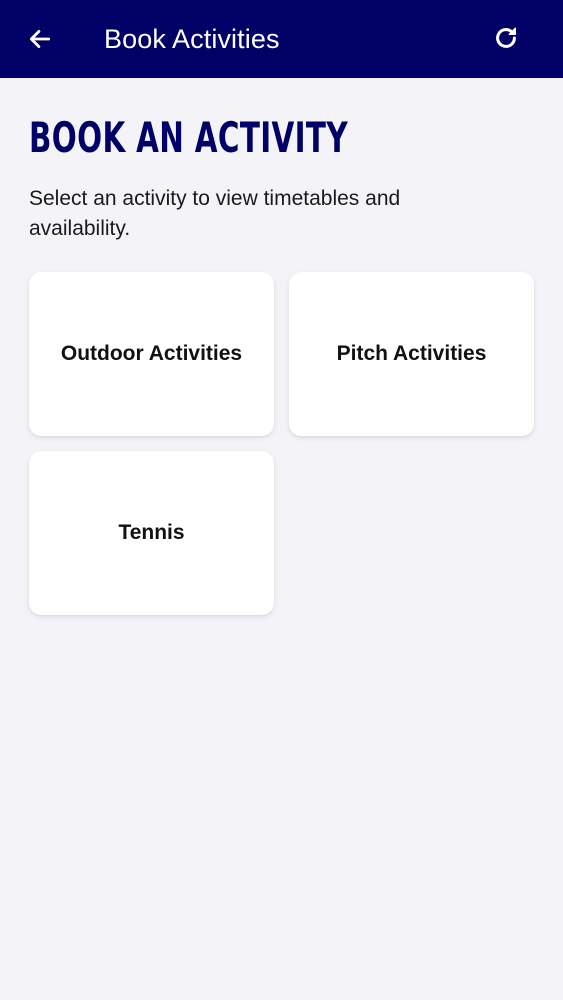 Image resolution: width=563 pixels, height=1000 pixels. I want to click on activity-card-label: Tennis, so click(151, 532).